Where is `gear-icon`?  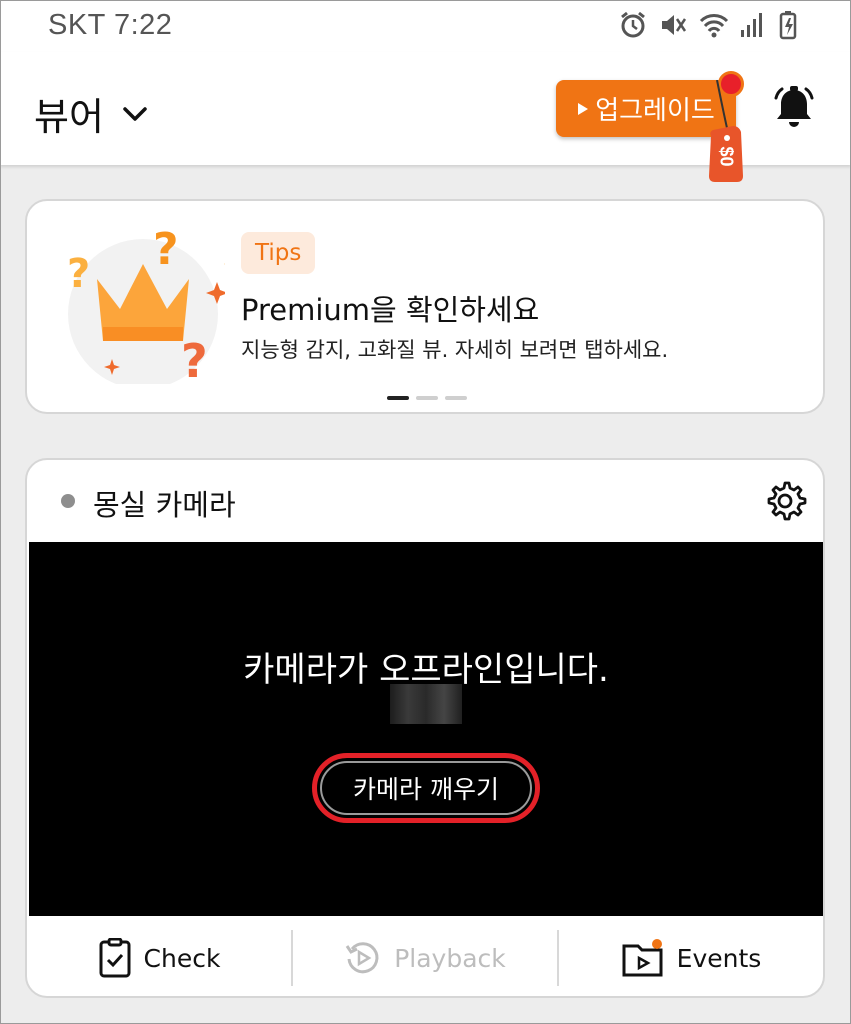 gear-icon is located at coordinates (785, 501).